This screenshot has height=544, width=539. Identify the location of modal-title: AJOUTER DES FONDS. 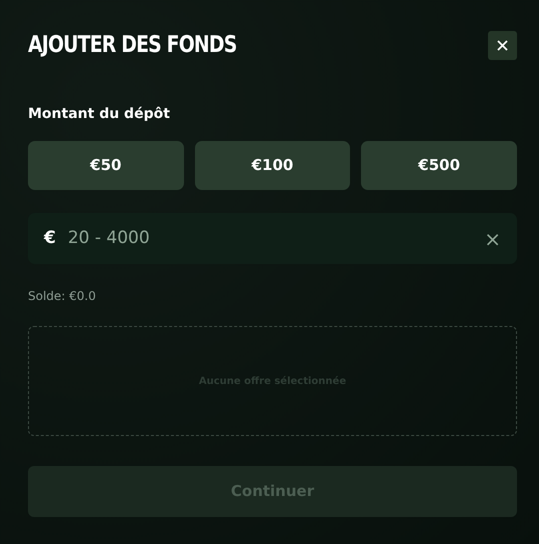
(132, 46).